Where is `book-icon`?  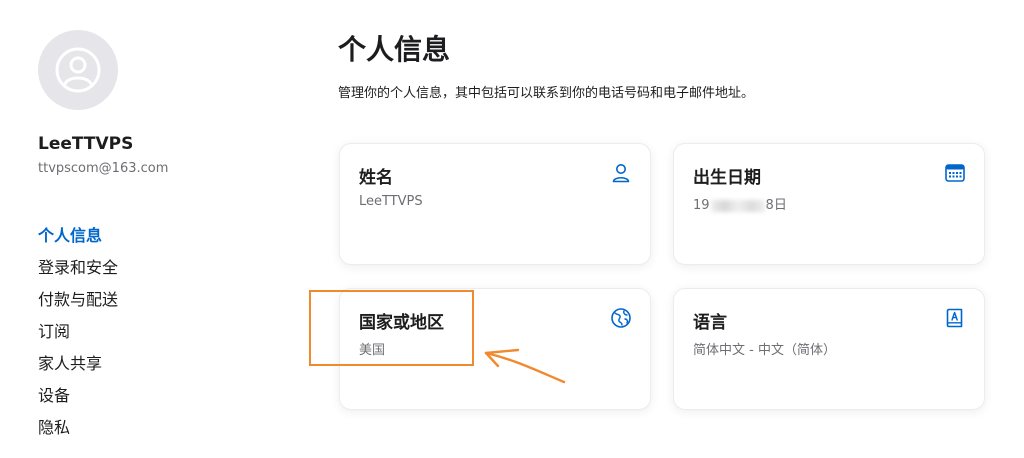
book-icon is located at coordinates (954, 318).